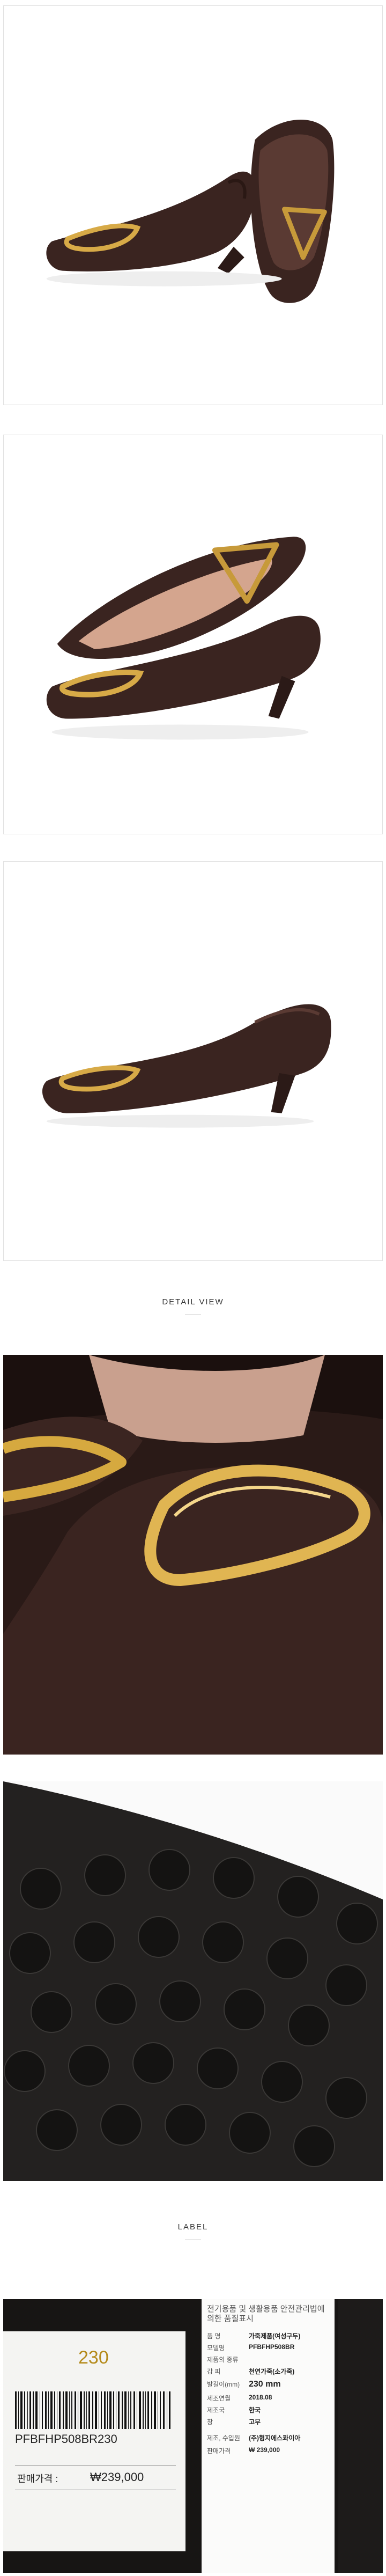  I want to click on info-value: 가죽제품(여성구두), so click(275, 2336).